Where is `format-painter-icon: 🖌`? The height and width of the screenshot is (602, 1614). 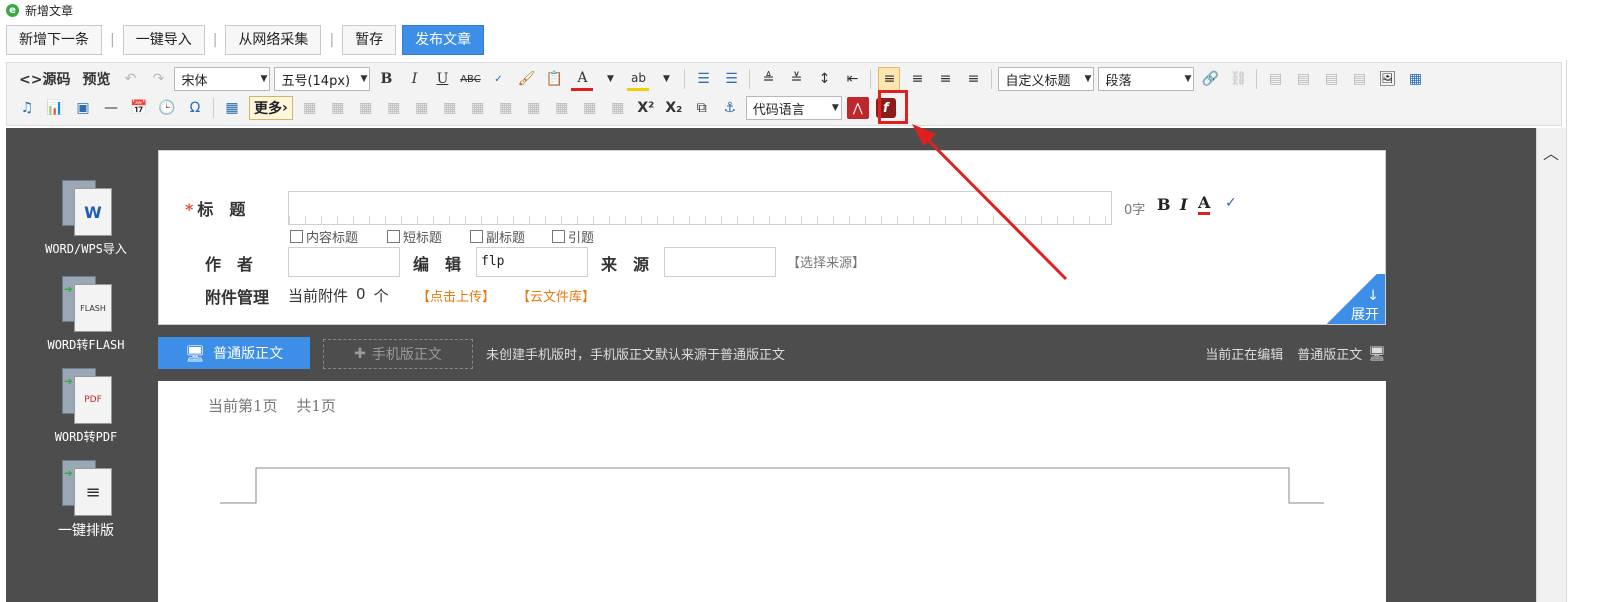
format-painter-icon: 🖌 is located at coordinates (526, 79).